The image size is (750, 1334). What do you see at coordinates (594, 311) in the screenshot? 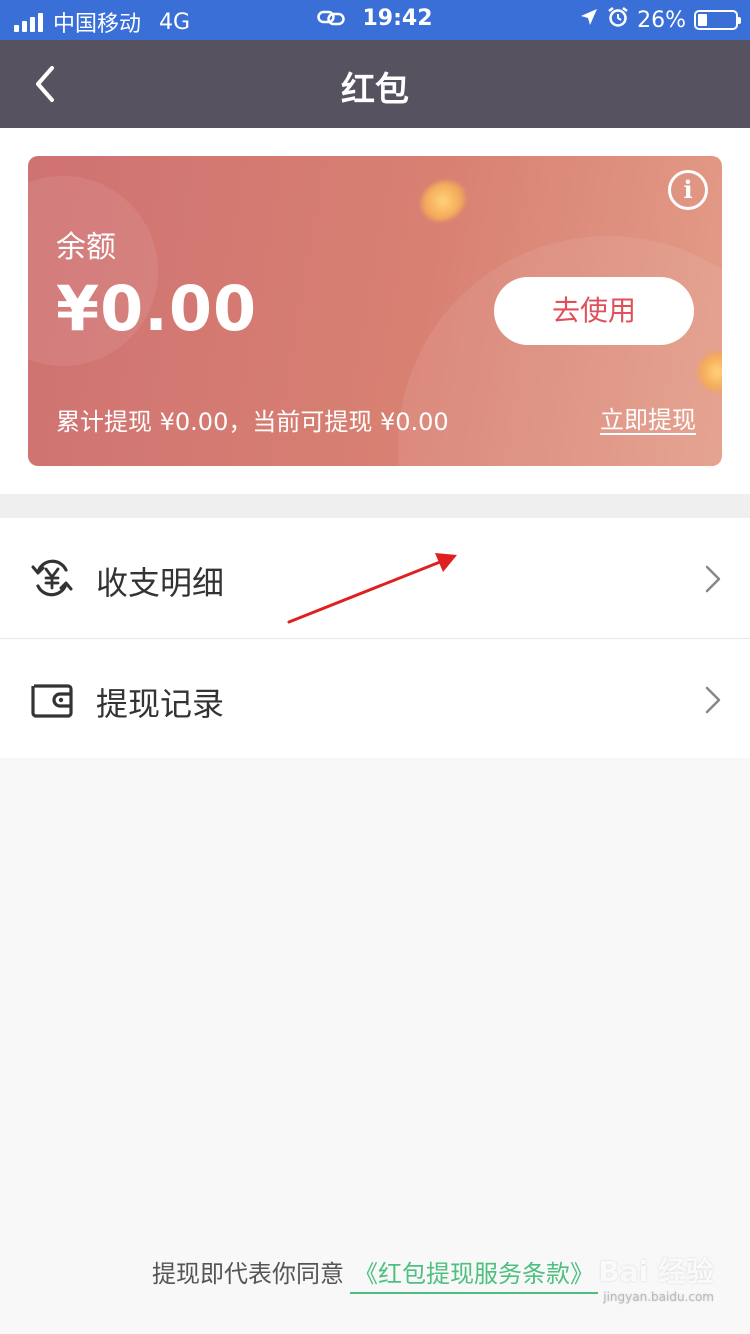
I see `use-button: 去使用` at bounding box center [594, 311].